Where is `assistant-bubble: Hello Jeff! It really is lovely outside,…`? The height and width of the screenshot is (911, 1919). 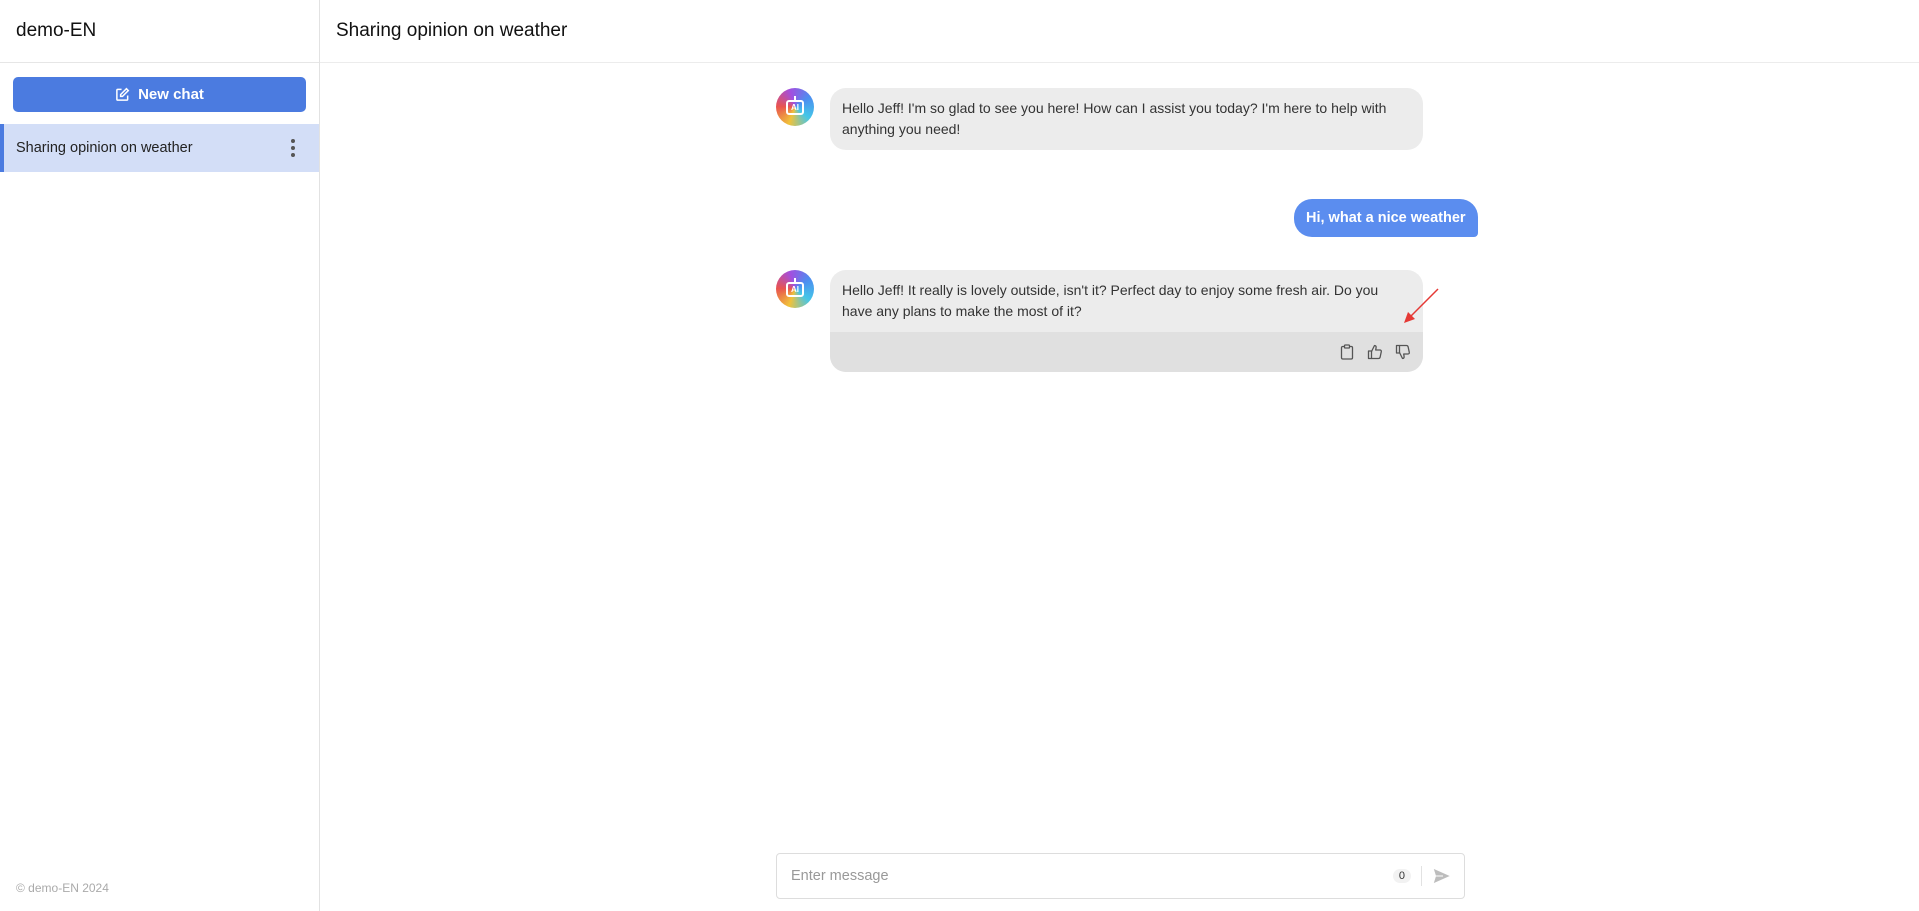 assistant-bubble: Hello Jeff! It really is lovely outside,… is located at coordinates (1126, 321).